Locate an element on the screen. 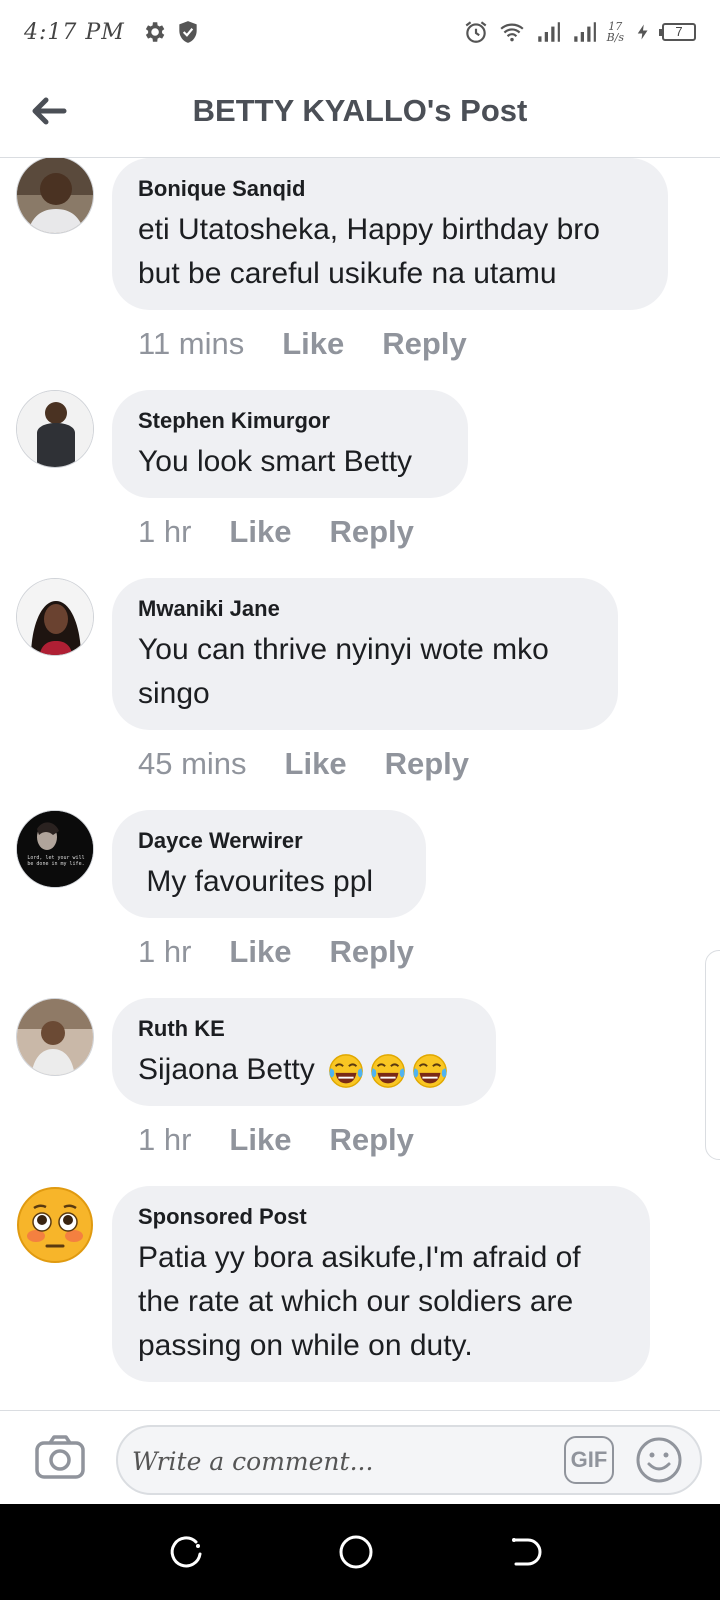 This screenshot has width=720, height=1600. comment-actions: 11 mins Like Reply is located at coordinates (321, 344).